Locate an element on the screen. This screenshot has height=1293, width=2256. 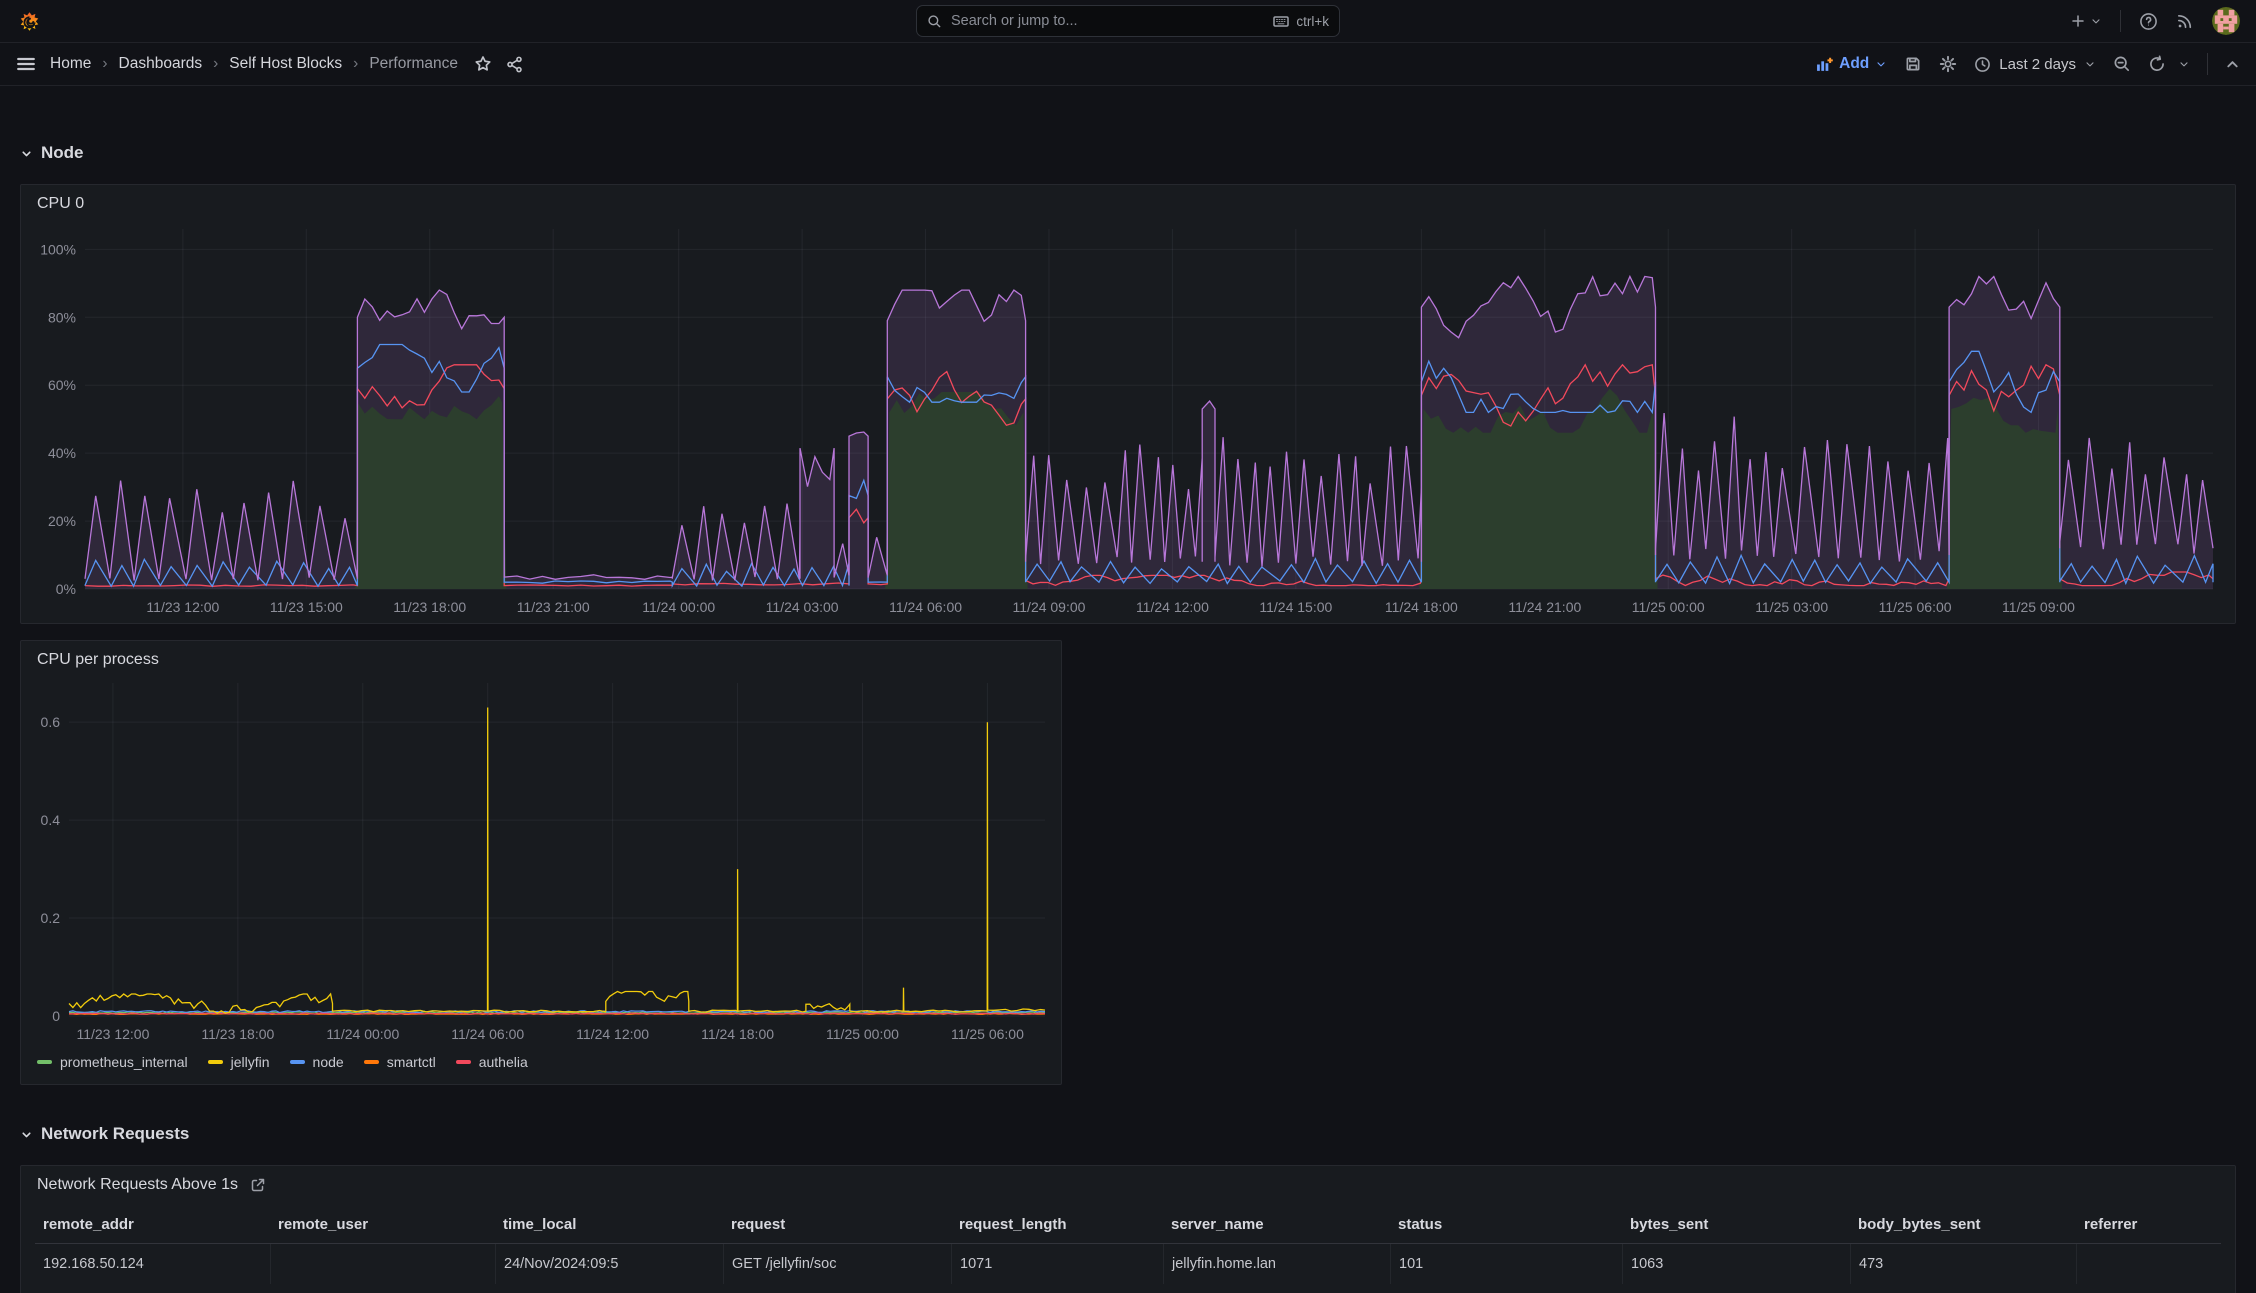
mega-menu-button is located at coordinates (26, 64).